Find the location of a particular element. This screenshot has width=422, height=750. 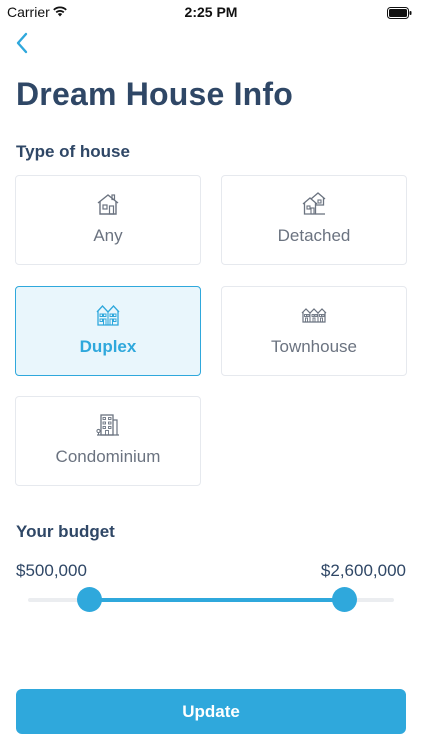

house-option-label: Duplex is located at coordinates (108, 346).